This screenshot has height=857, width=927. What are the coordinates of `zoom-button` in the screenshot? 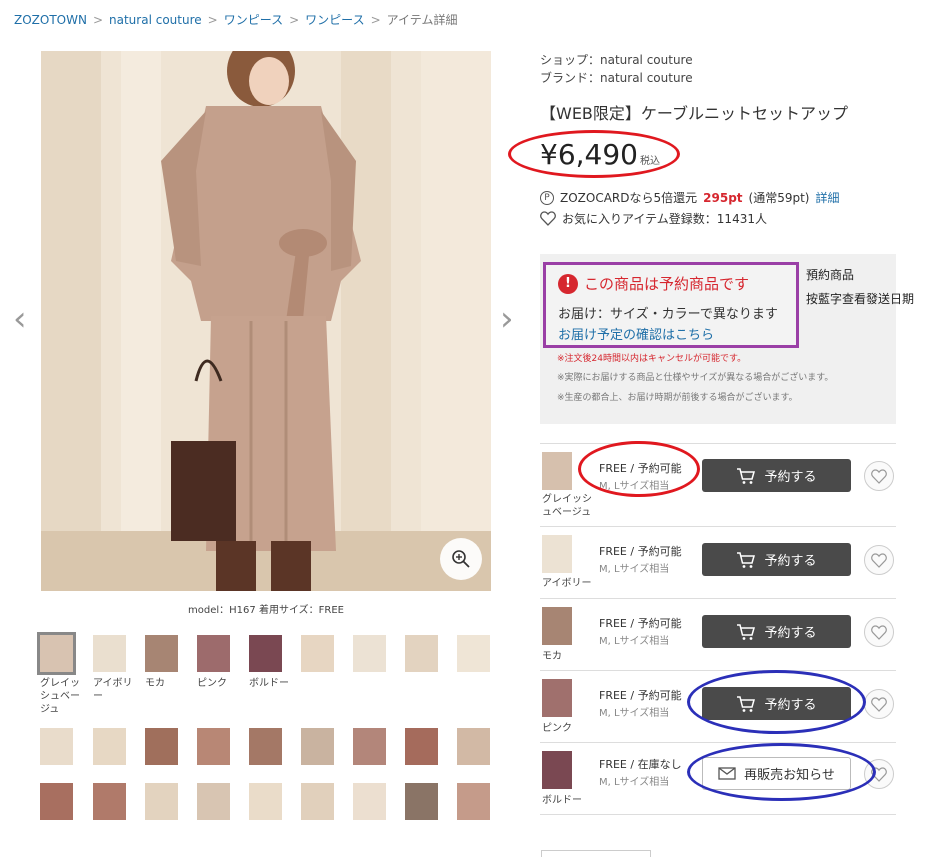 It's located at (461, 559).